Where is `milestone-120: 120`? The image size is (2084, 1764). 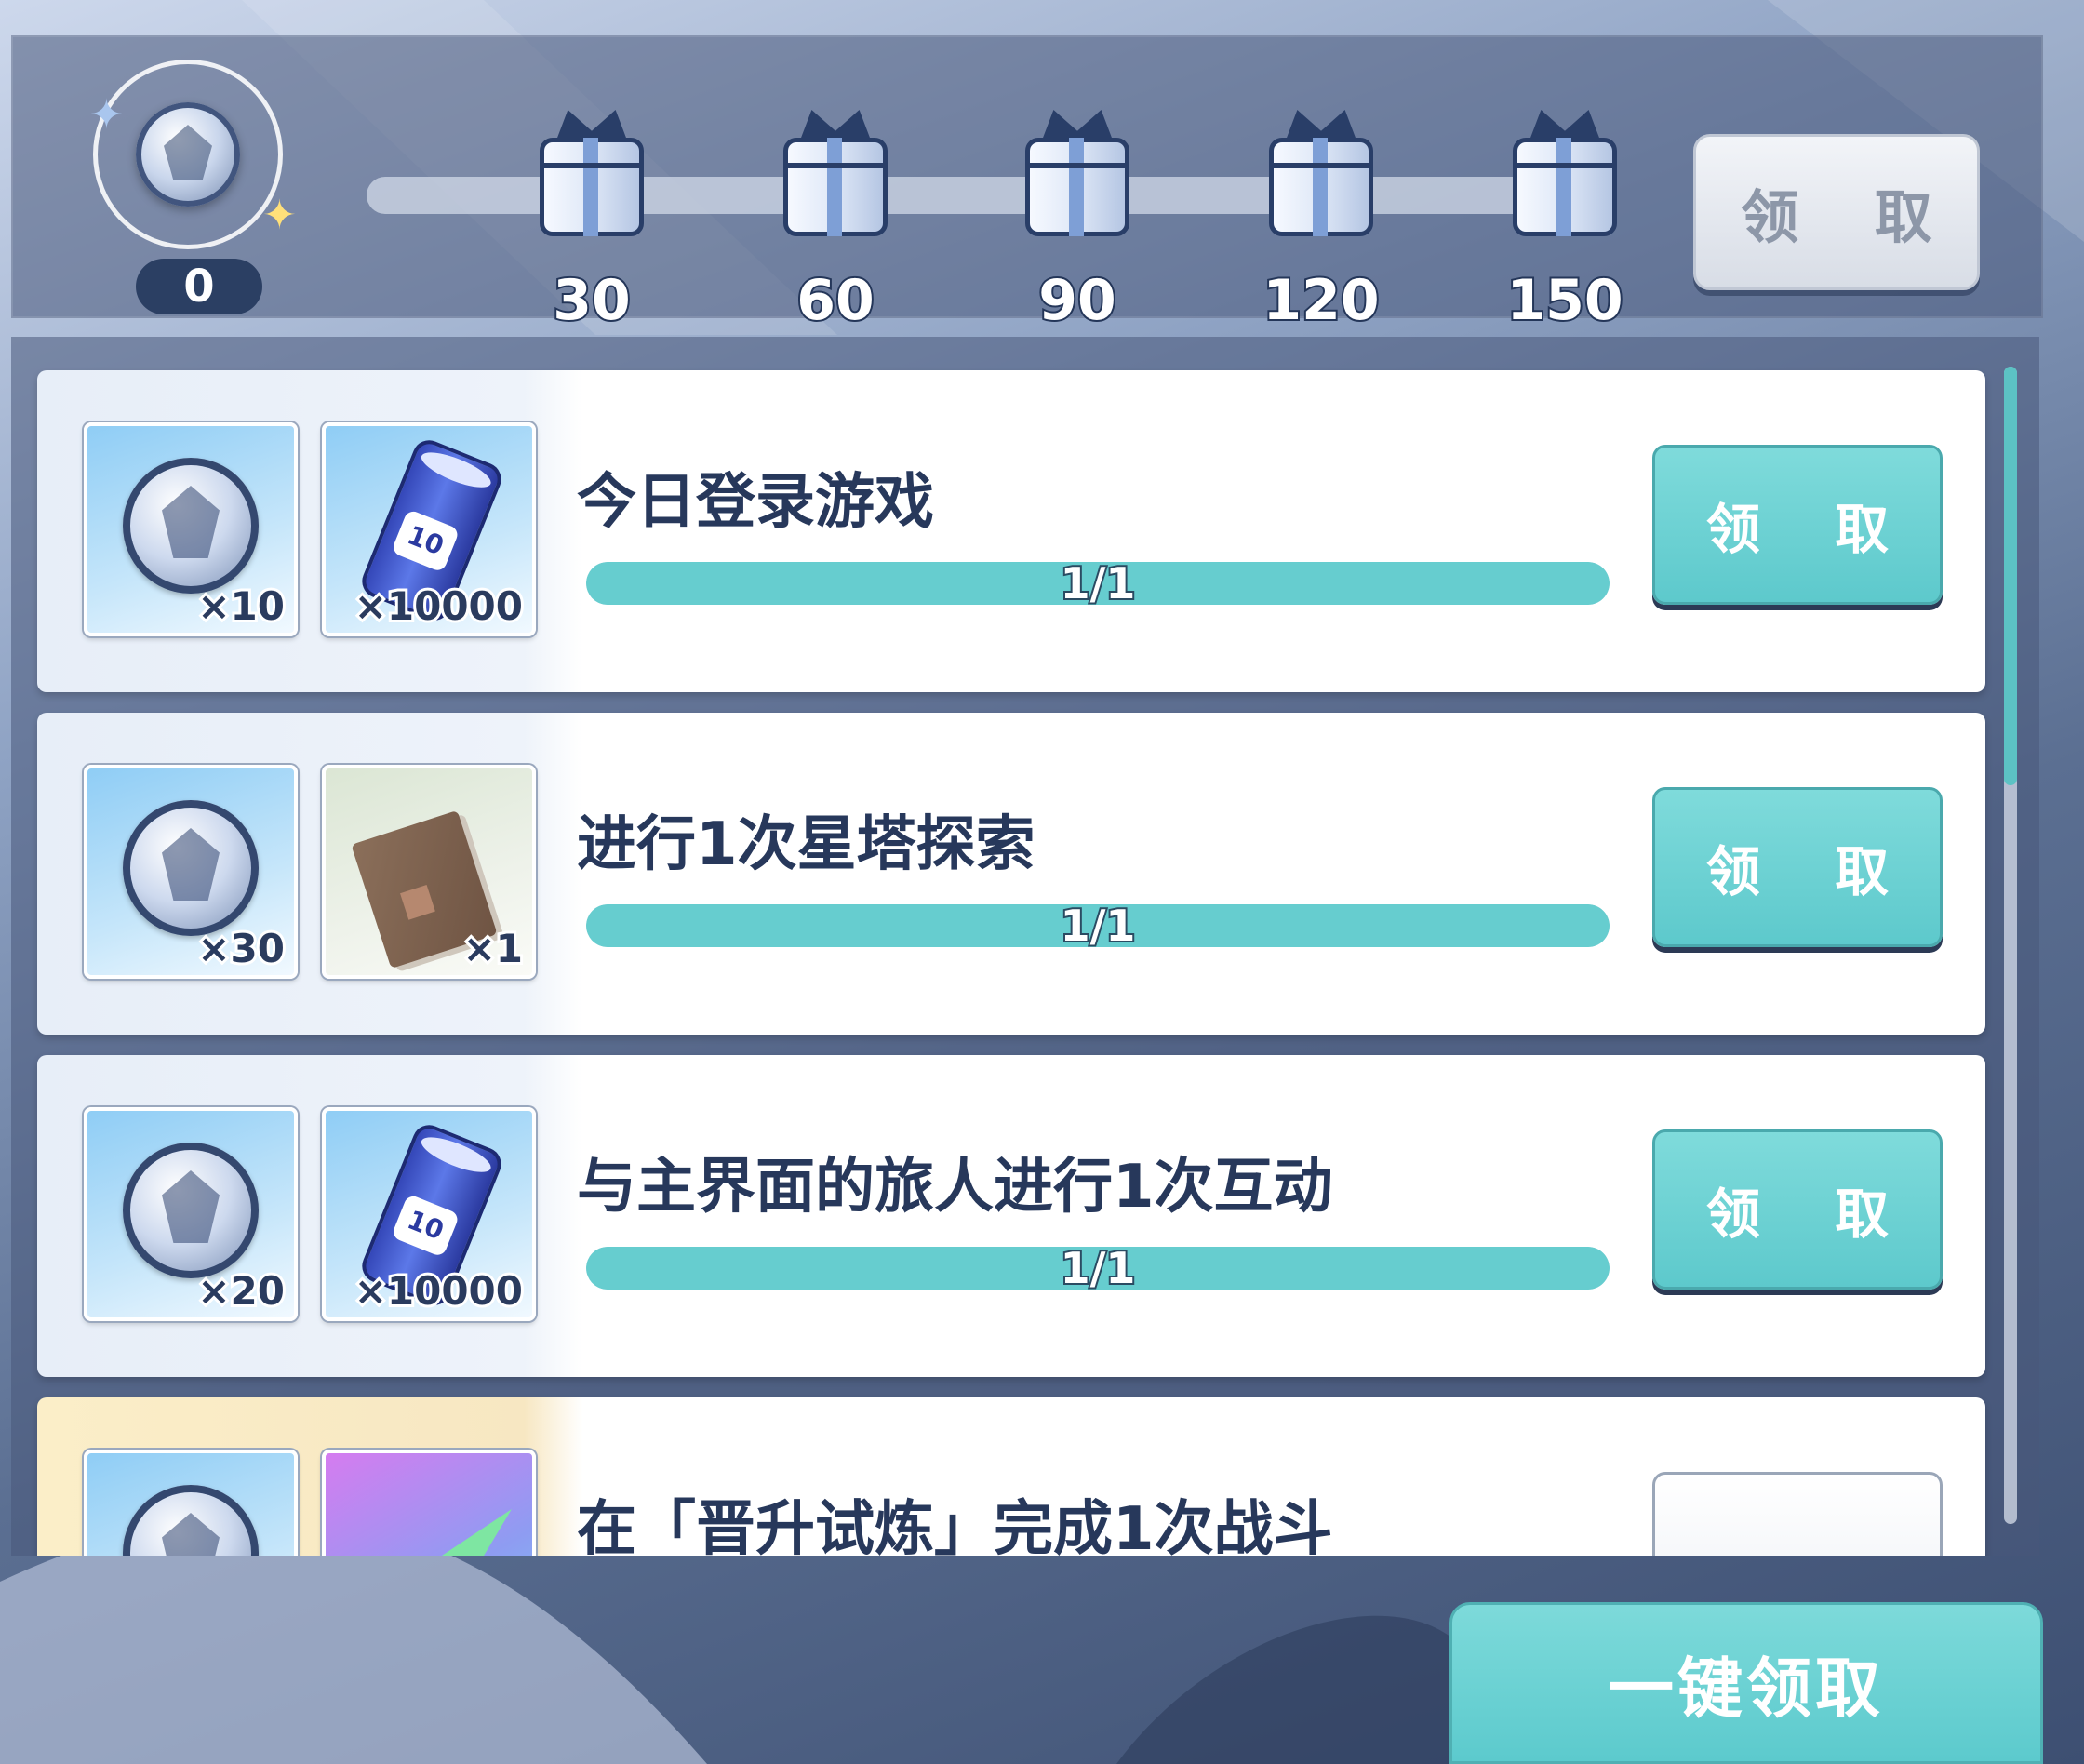
milestone-120: 120 is located at coordinates (1321, 216).